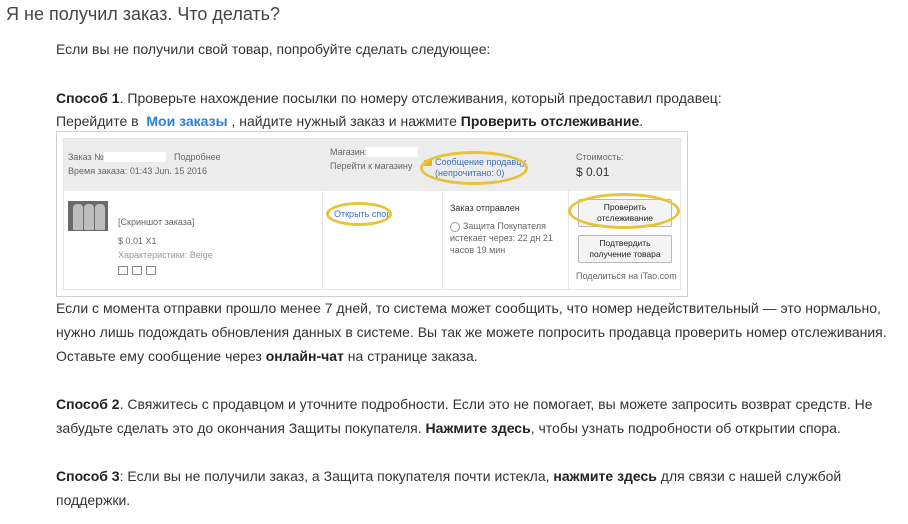  Describe the element at coordinates (186, 121) in the screenshot. I see `my-orders-link: Мои заказы` at that location.